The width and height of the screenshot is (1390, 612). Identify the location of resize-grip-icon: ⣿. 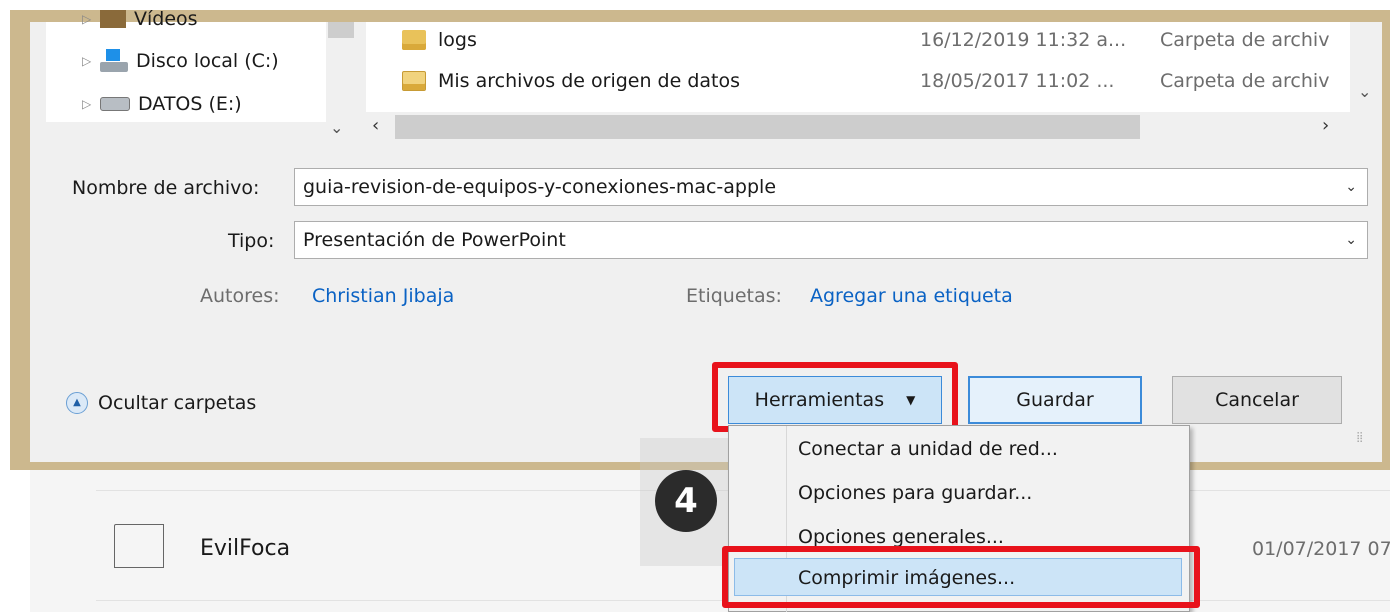
(1359, 437).